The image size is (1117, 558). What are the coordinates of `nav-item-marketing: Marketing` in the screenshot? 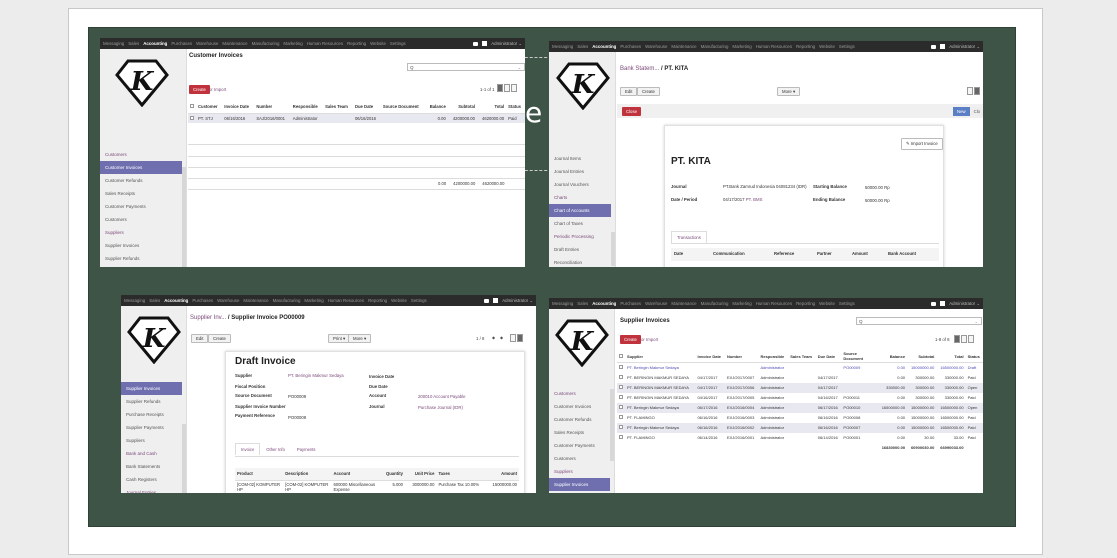 It's located at (313, 300).